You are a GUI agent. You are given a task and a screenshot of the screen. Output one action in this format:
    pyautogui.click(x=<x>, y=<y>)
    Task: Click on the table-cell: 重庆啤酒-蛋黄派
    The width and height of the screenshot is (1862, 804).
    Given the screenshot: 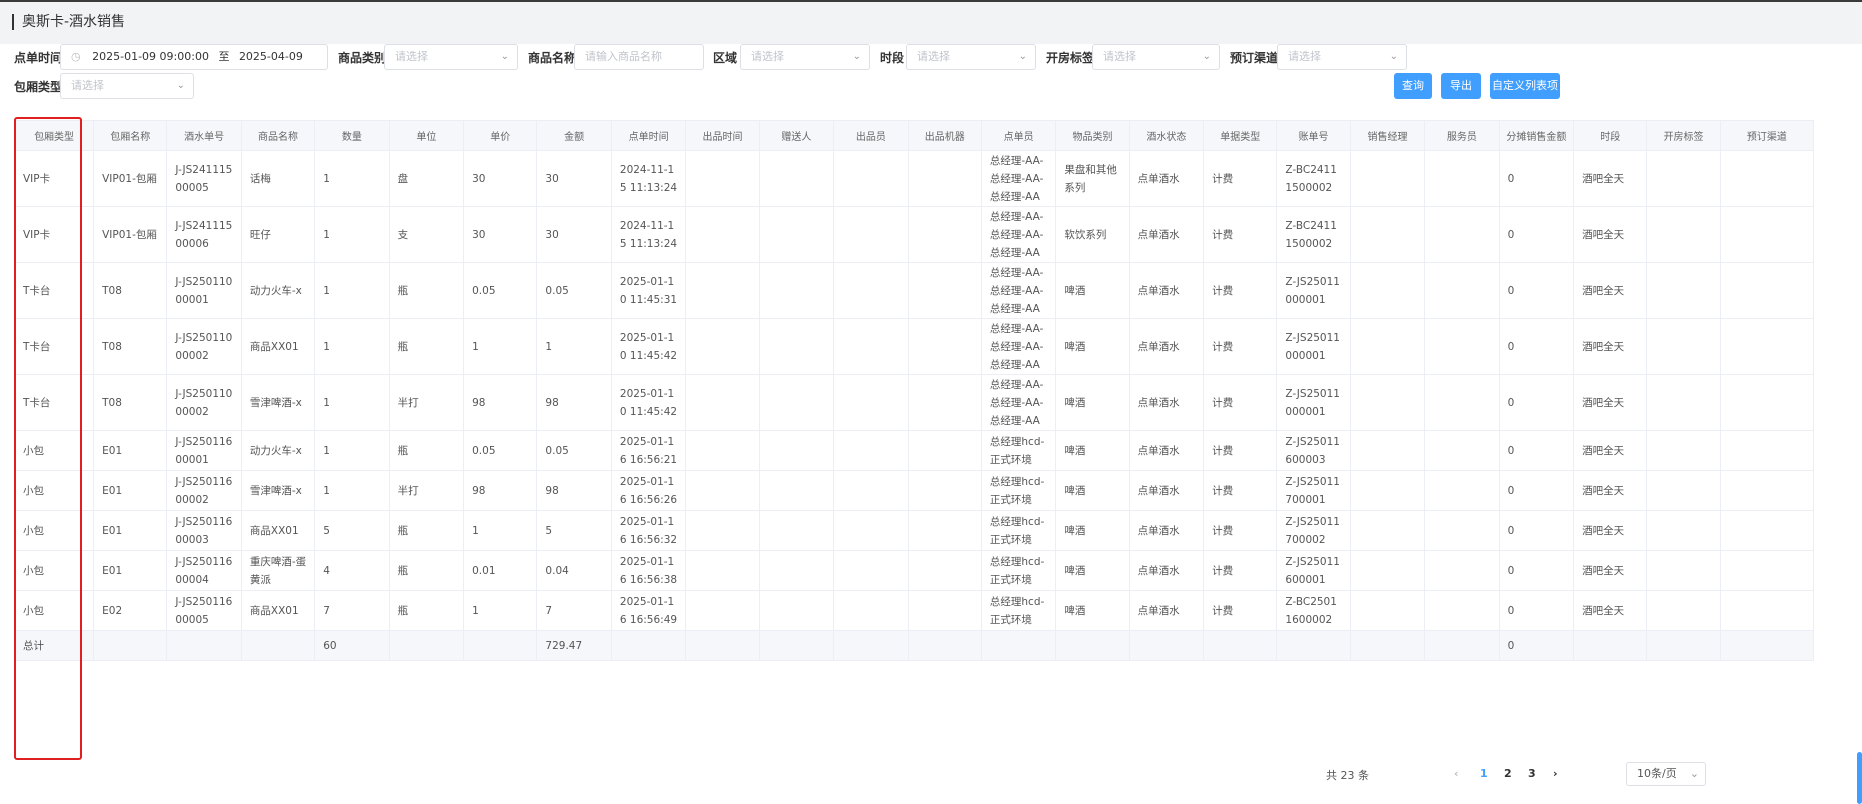 What is the action you would take?
    pyautogui.click(x=278, y=570)
    